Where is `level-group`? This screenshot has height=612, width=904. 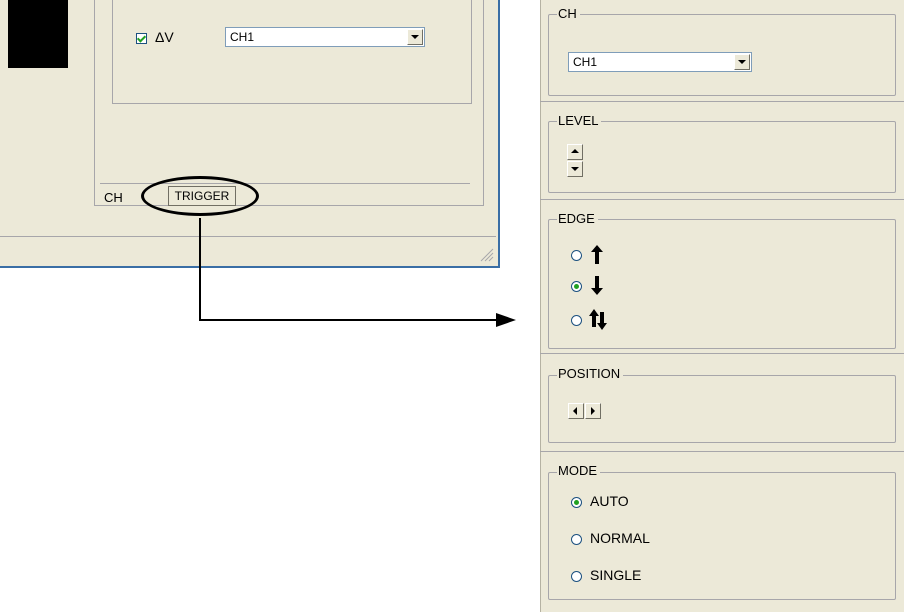
level-group is located at coordinates (722, 157).